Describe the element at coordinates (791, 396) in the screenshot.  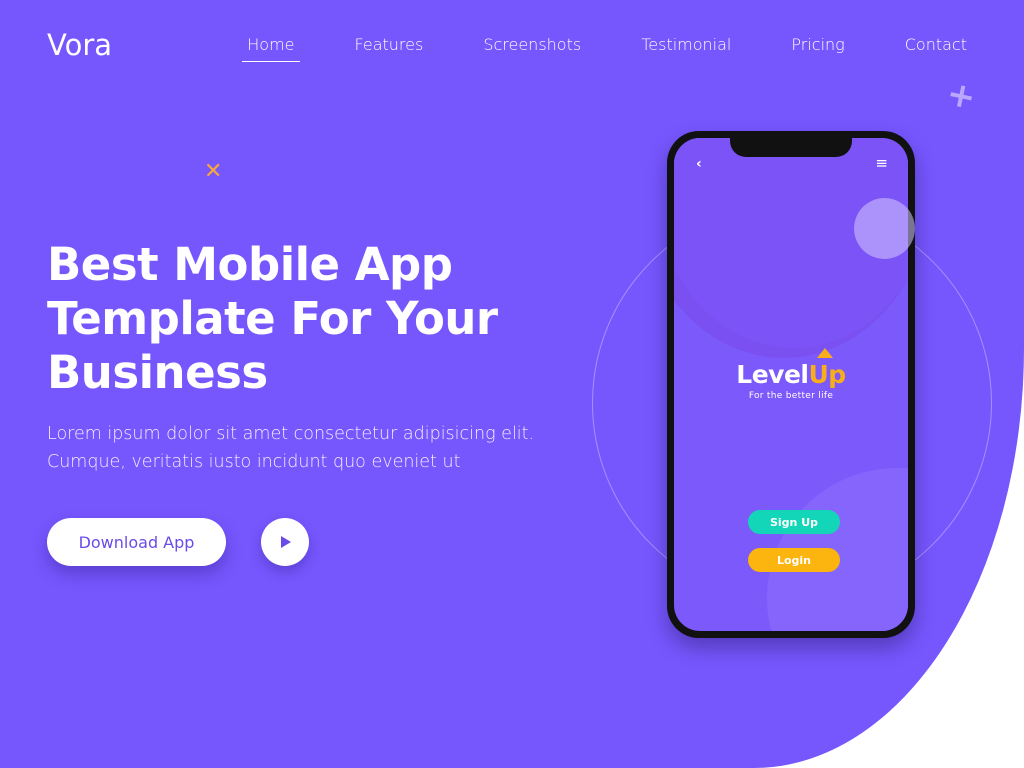
I see `app-tagline: For the better life` at that location.